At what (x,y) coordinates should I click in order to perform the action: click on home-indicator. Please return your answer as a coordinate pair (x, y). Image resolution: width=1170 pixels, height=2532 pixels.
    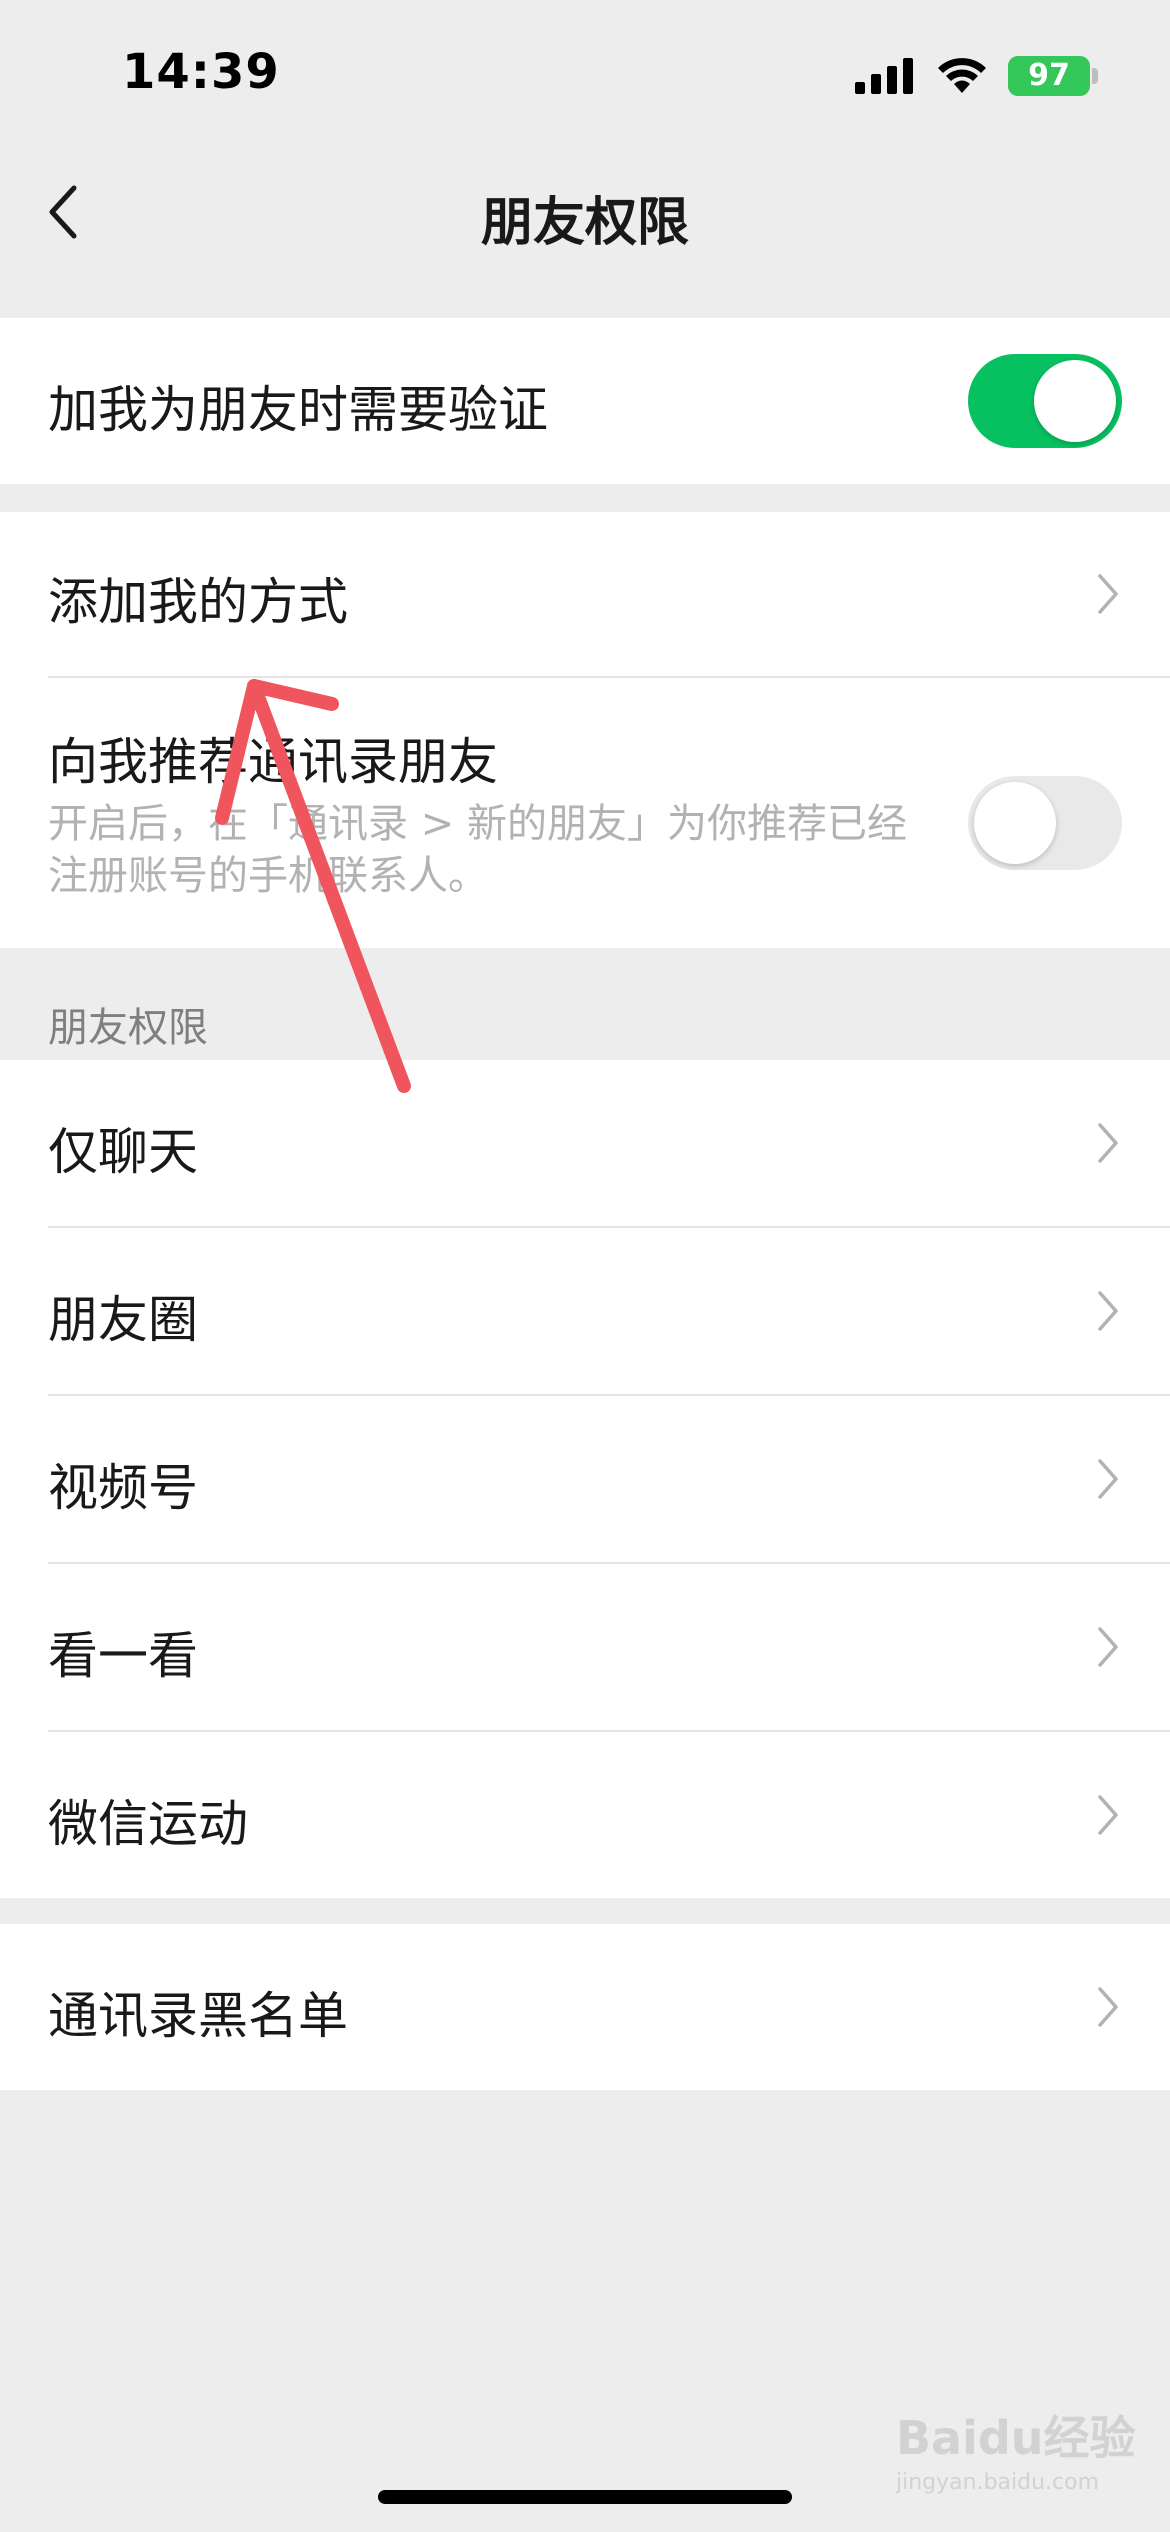
    Looking at the image, I should click on (585, 2497).